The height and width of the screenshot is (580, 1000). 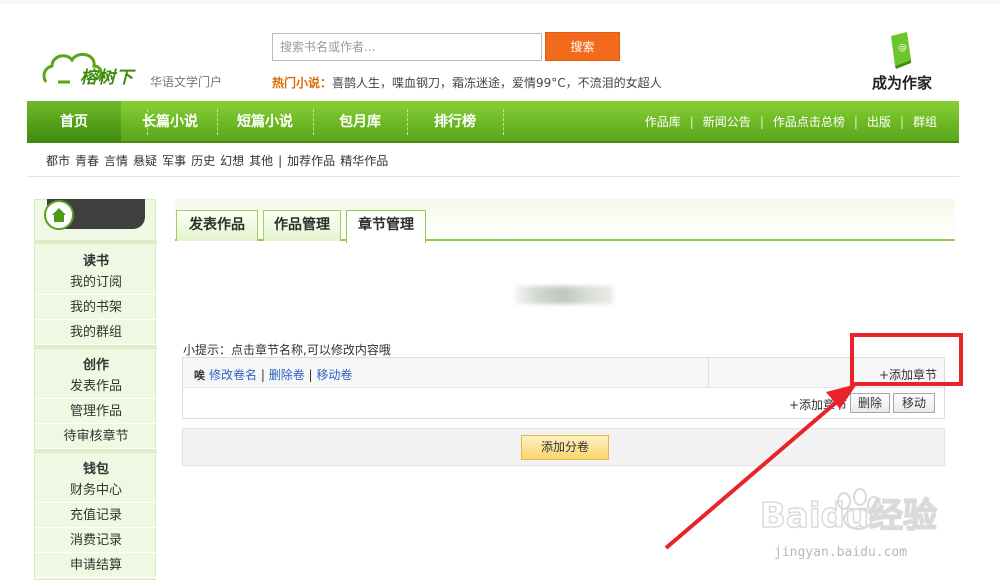 I want to click on nav-separator, so click(x=503, y=122).